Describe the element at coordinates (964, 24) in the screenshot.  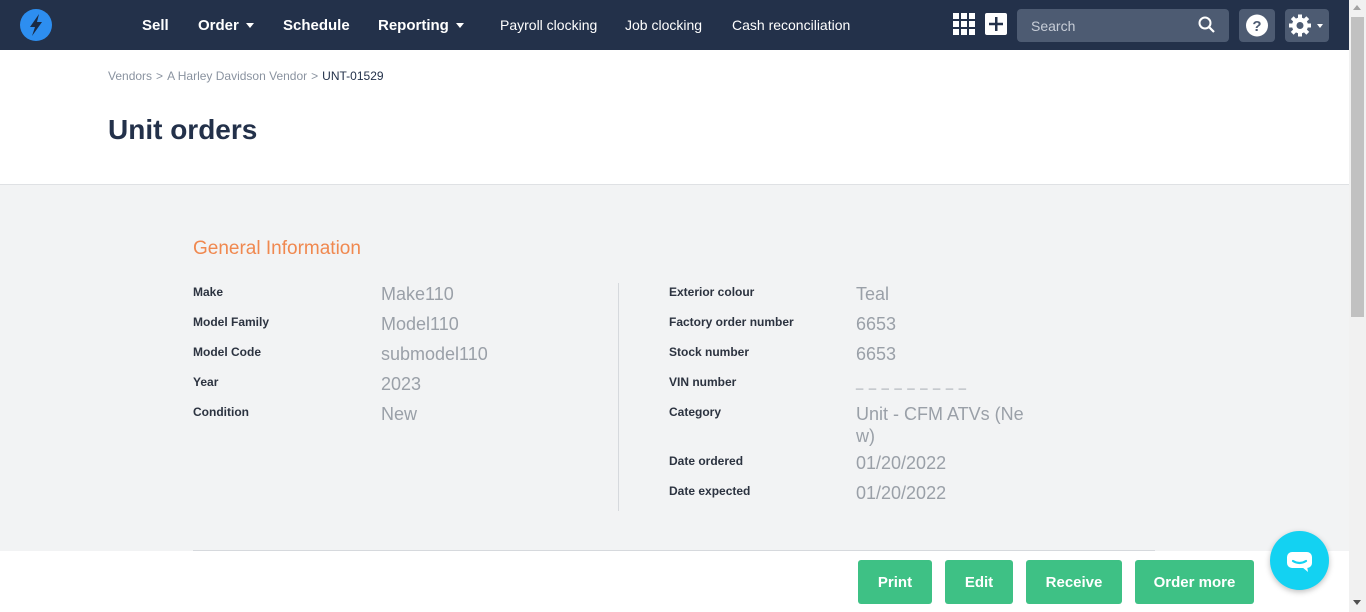
I see `grid-icon` at that location.